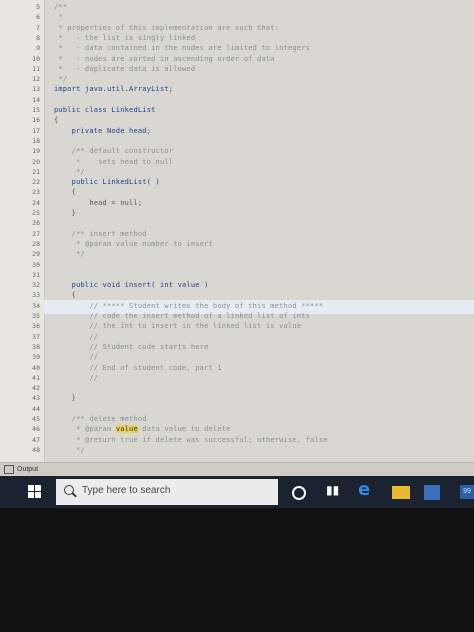 This screenshot has height=632, width=474. What do you see at coordinates (237, 451) in the screenshot?
I see `code-line: 48 */` at bounding box center [237, 451].